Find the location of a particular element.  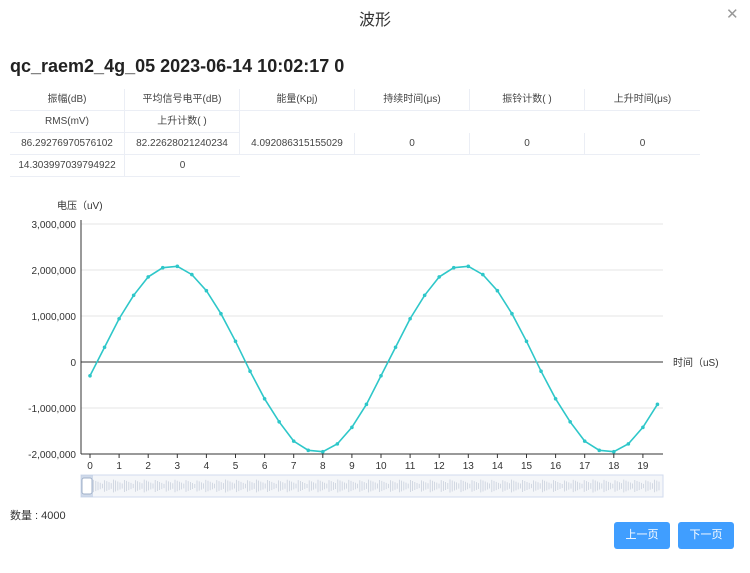

x-tick-label: 2 is located at coordinates (148, 466).